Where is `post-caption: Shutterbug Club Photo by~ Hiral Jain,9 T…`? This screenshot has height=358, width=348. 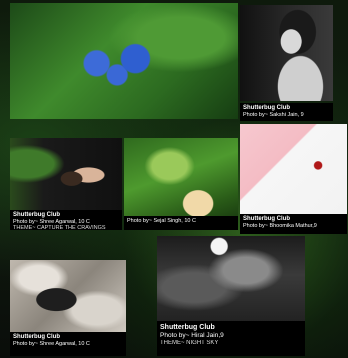
post-caption: Shutterbug Club Photo by~ Hiral Jain,9 T… is located at coordinates (231, 338).